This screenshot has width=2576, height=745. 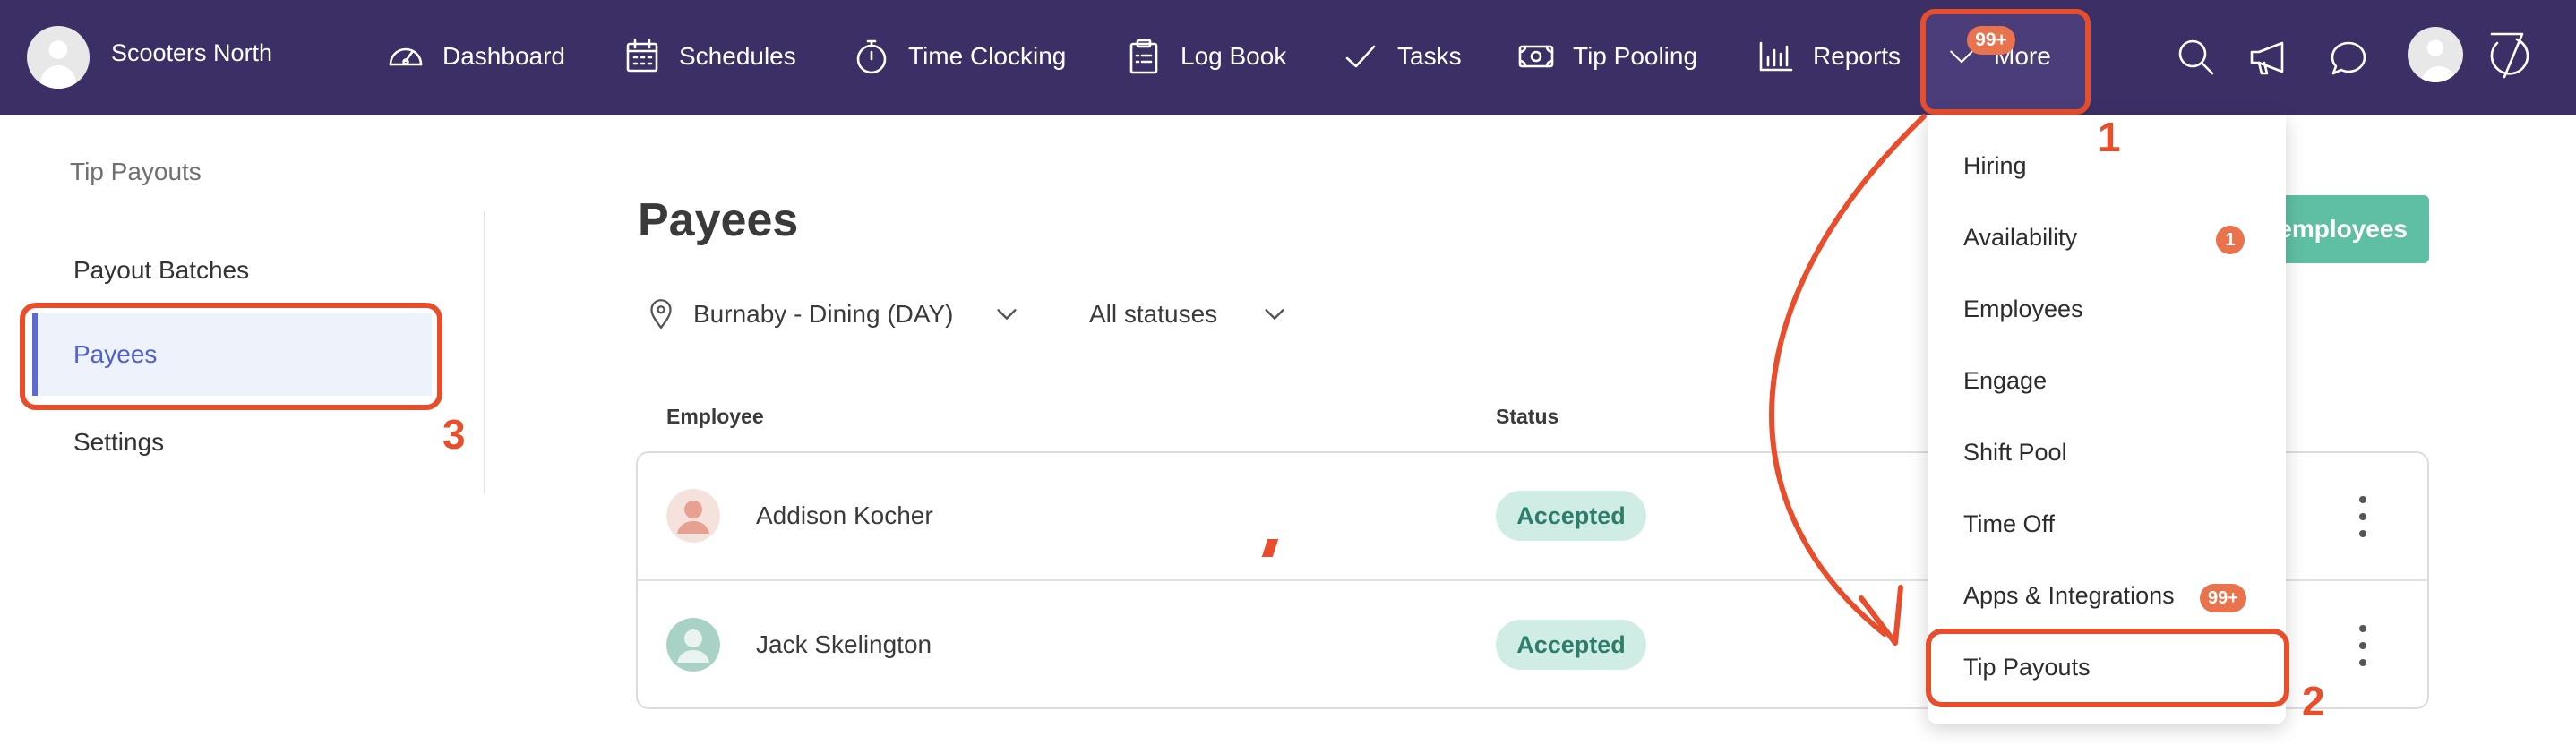 I want to click on annotation-box-more, so click(x=2005, y=62).